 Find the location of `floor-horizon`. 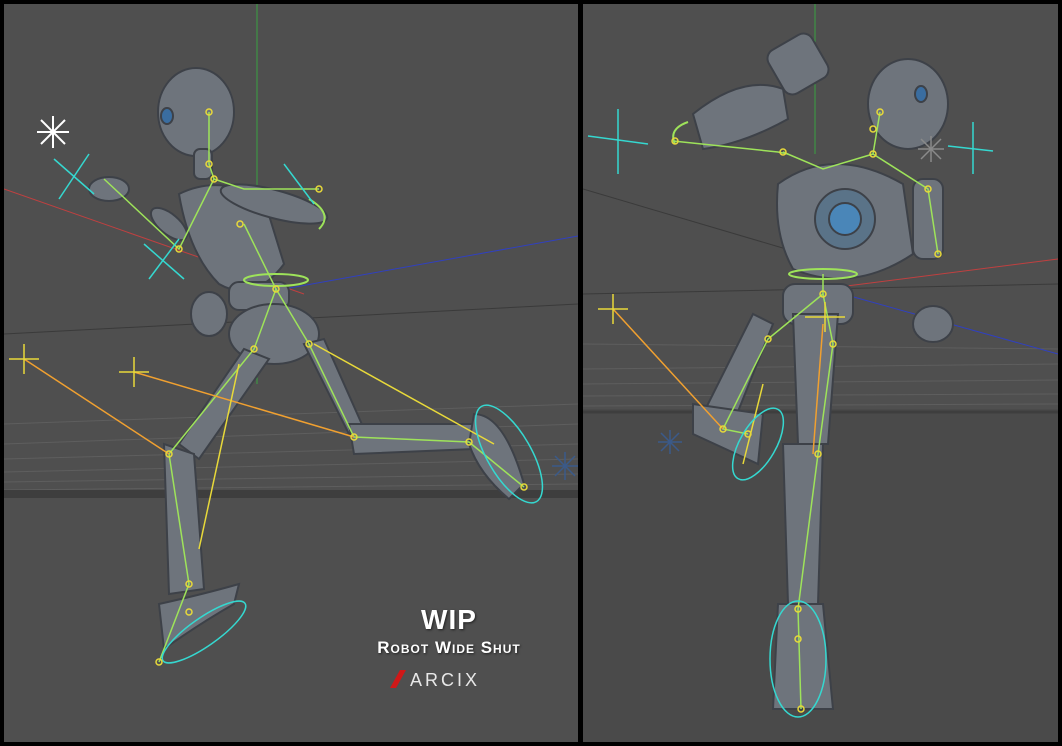

floor-horizon is located at coordinates (291, 494).